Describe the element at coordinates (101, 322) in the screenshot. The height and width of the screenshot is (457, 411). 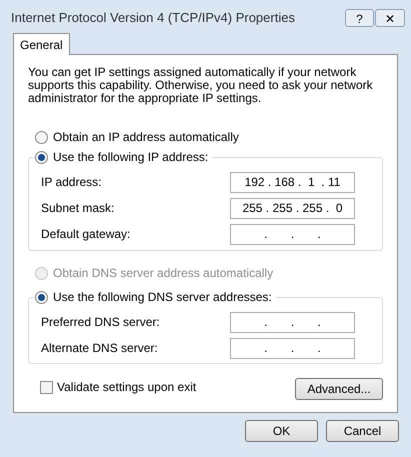
I see `field-label: Preferred DNS server:` at that location.